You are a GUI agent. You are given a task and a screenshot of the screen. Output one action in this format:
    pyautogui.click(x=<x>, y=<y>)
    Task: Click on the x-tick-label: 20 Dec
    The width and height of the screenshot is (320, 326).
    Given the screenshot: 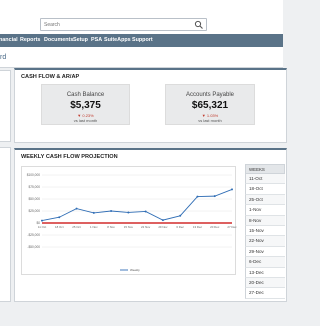 What is the action you would take?
    pyautogui.click(x=215, y=227)
    